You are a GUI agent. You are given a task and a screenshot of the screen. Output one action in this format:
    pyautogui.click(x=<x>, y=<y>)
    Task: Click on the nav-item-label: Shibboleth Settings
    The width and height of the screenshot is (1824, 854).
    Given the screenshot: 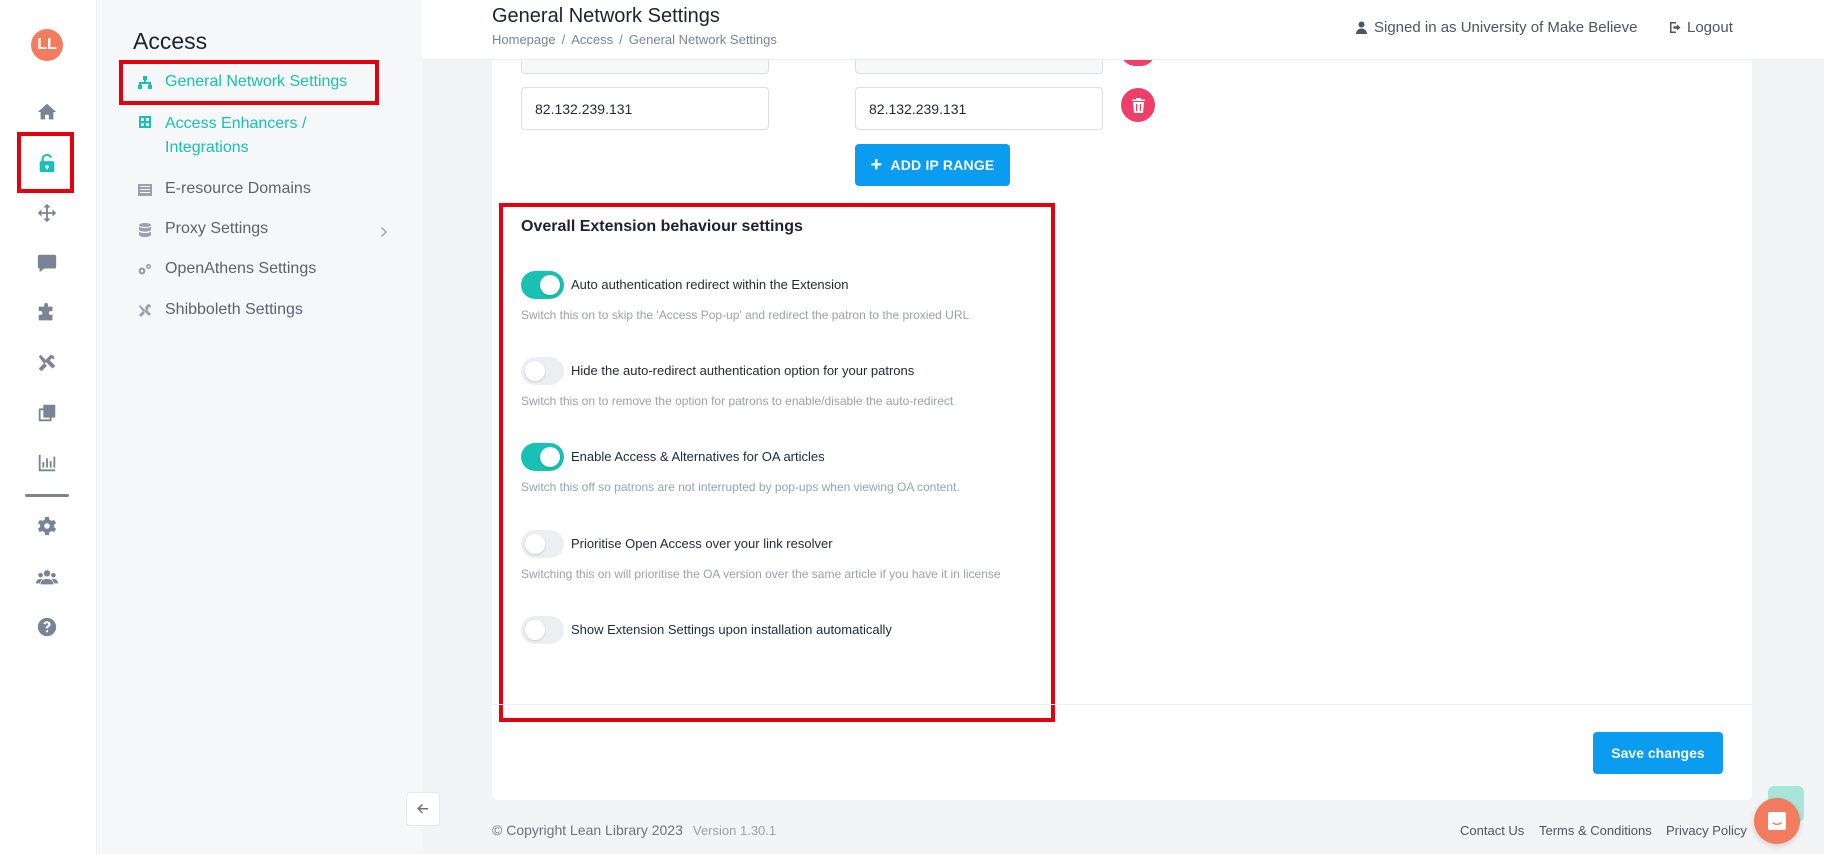 What is the action you would take?
    pyautogui.click(x=234, y=309)
    